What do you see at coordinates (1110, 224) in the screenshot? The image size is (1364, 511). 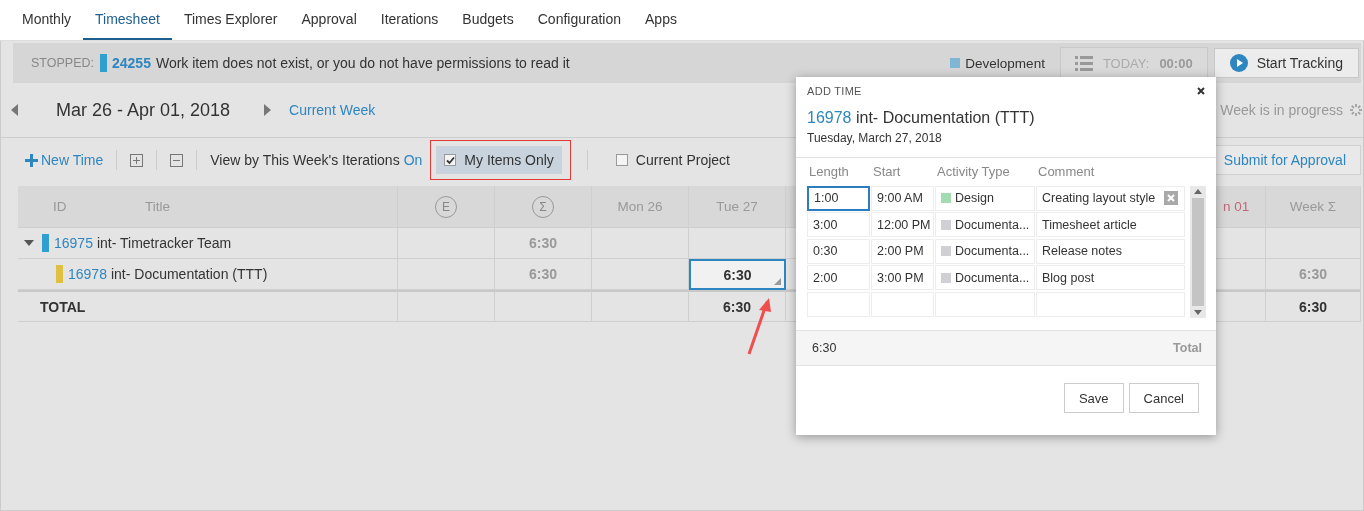 I see `table-cell: Timesheet article` at bounding box center [1110, 224].